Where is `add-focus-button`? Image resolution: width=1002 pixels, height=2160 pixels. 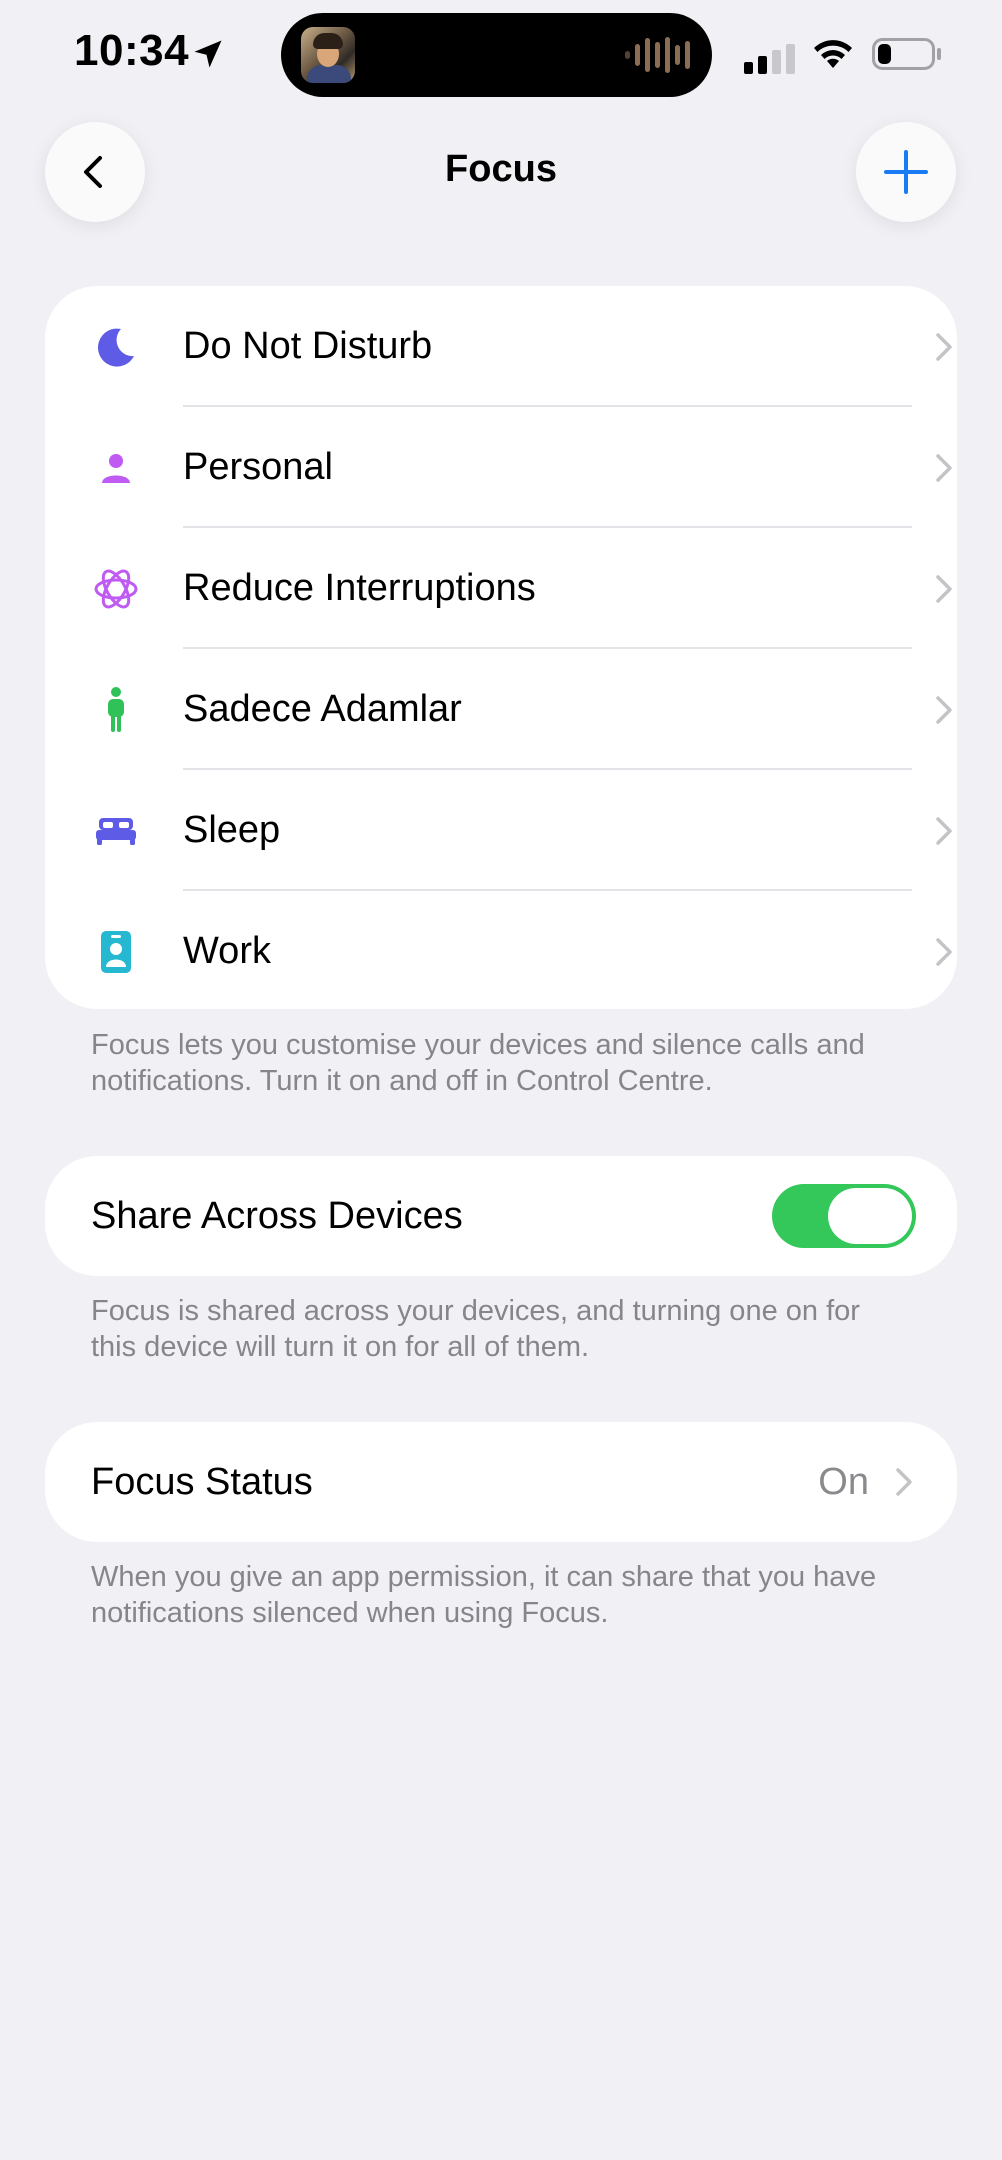 add-focus-button is located at coordinates (906, 172).